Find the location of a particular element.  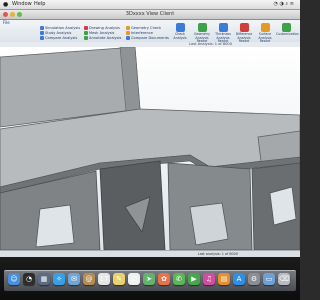

thickness-icon is located at coordinates (223, 27).